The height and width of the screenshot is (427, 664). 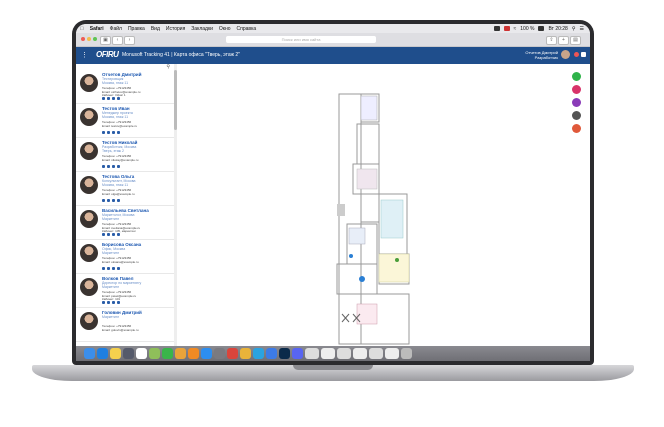 I want to click on close-button, so click(x=83, y=39).